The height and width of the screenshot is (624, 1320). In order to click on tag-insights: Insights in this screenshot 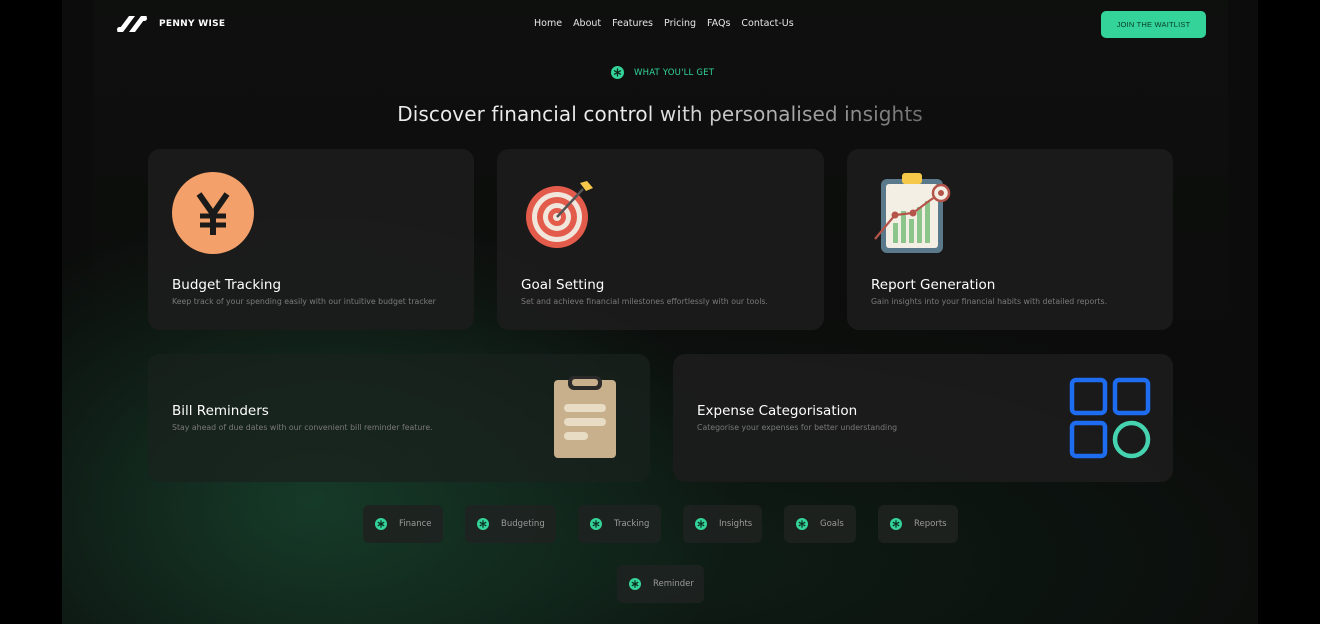, I will do `click(722, 524)`.